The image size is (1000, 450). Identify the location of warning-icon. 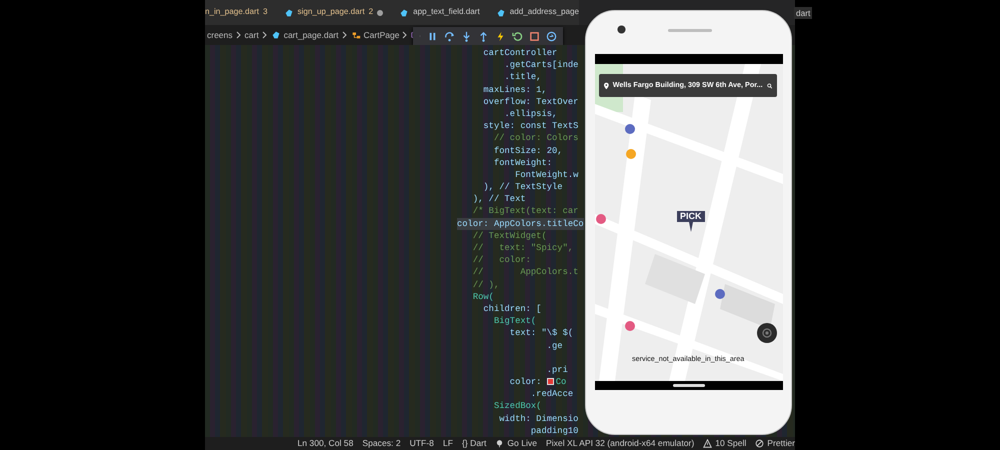
(707, 443).